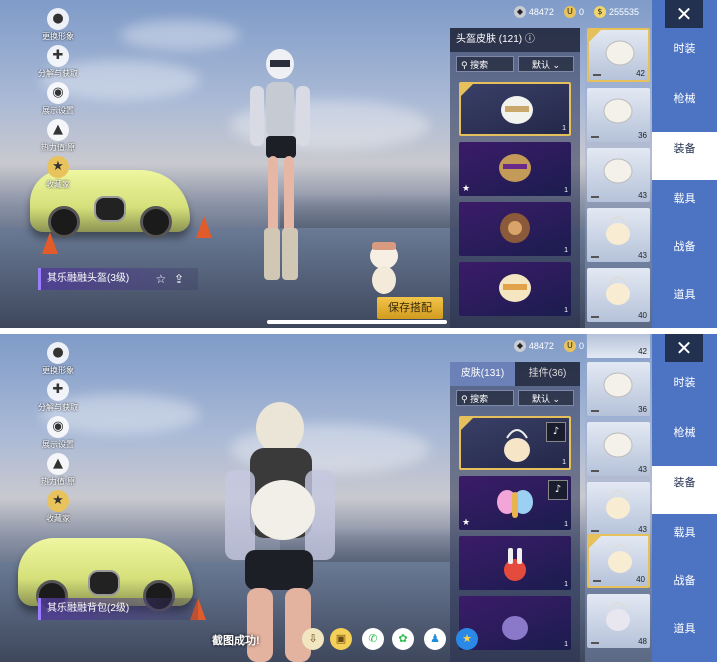 This screenshot has height=662, width=717. What do you see at coordinates (58, 501) in the screenshot?
I see `collector-badge-icon: ★` at bounding box center [58, 501].